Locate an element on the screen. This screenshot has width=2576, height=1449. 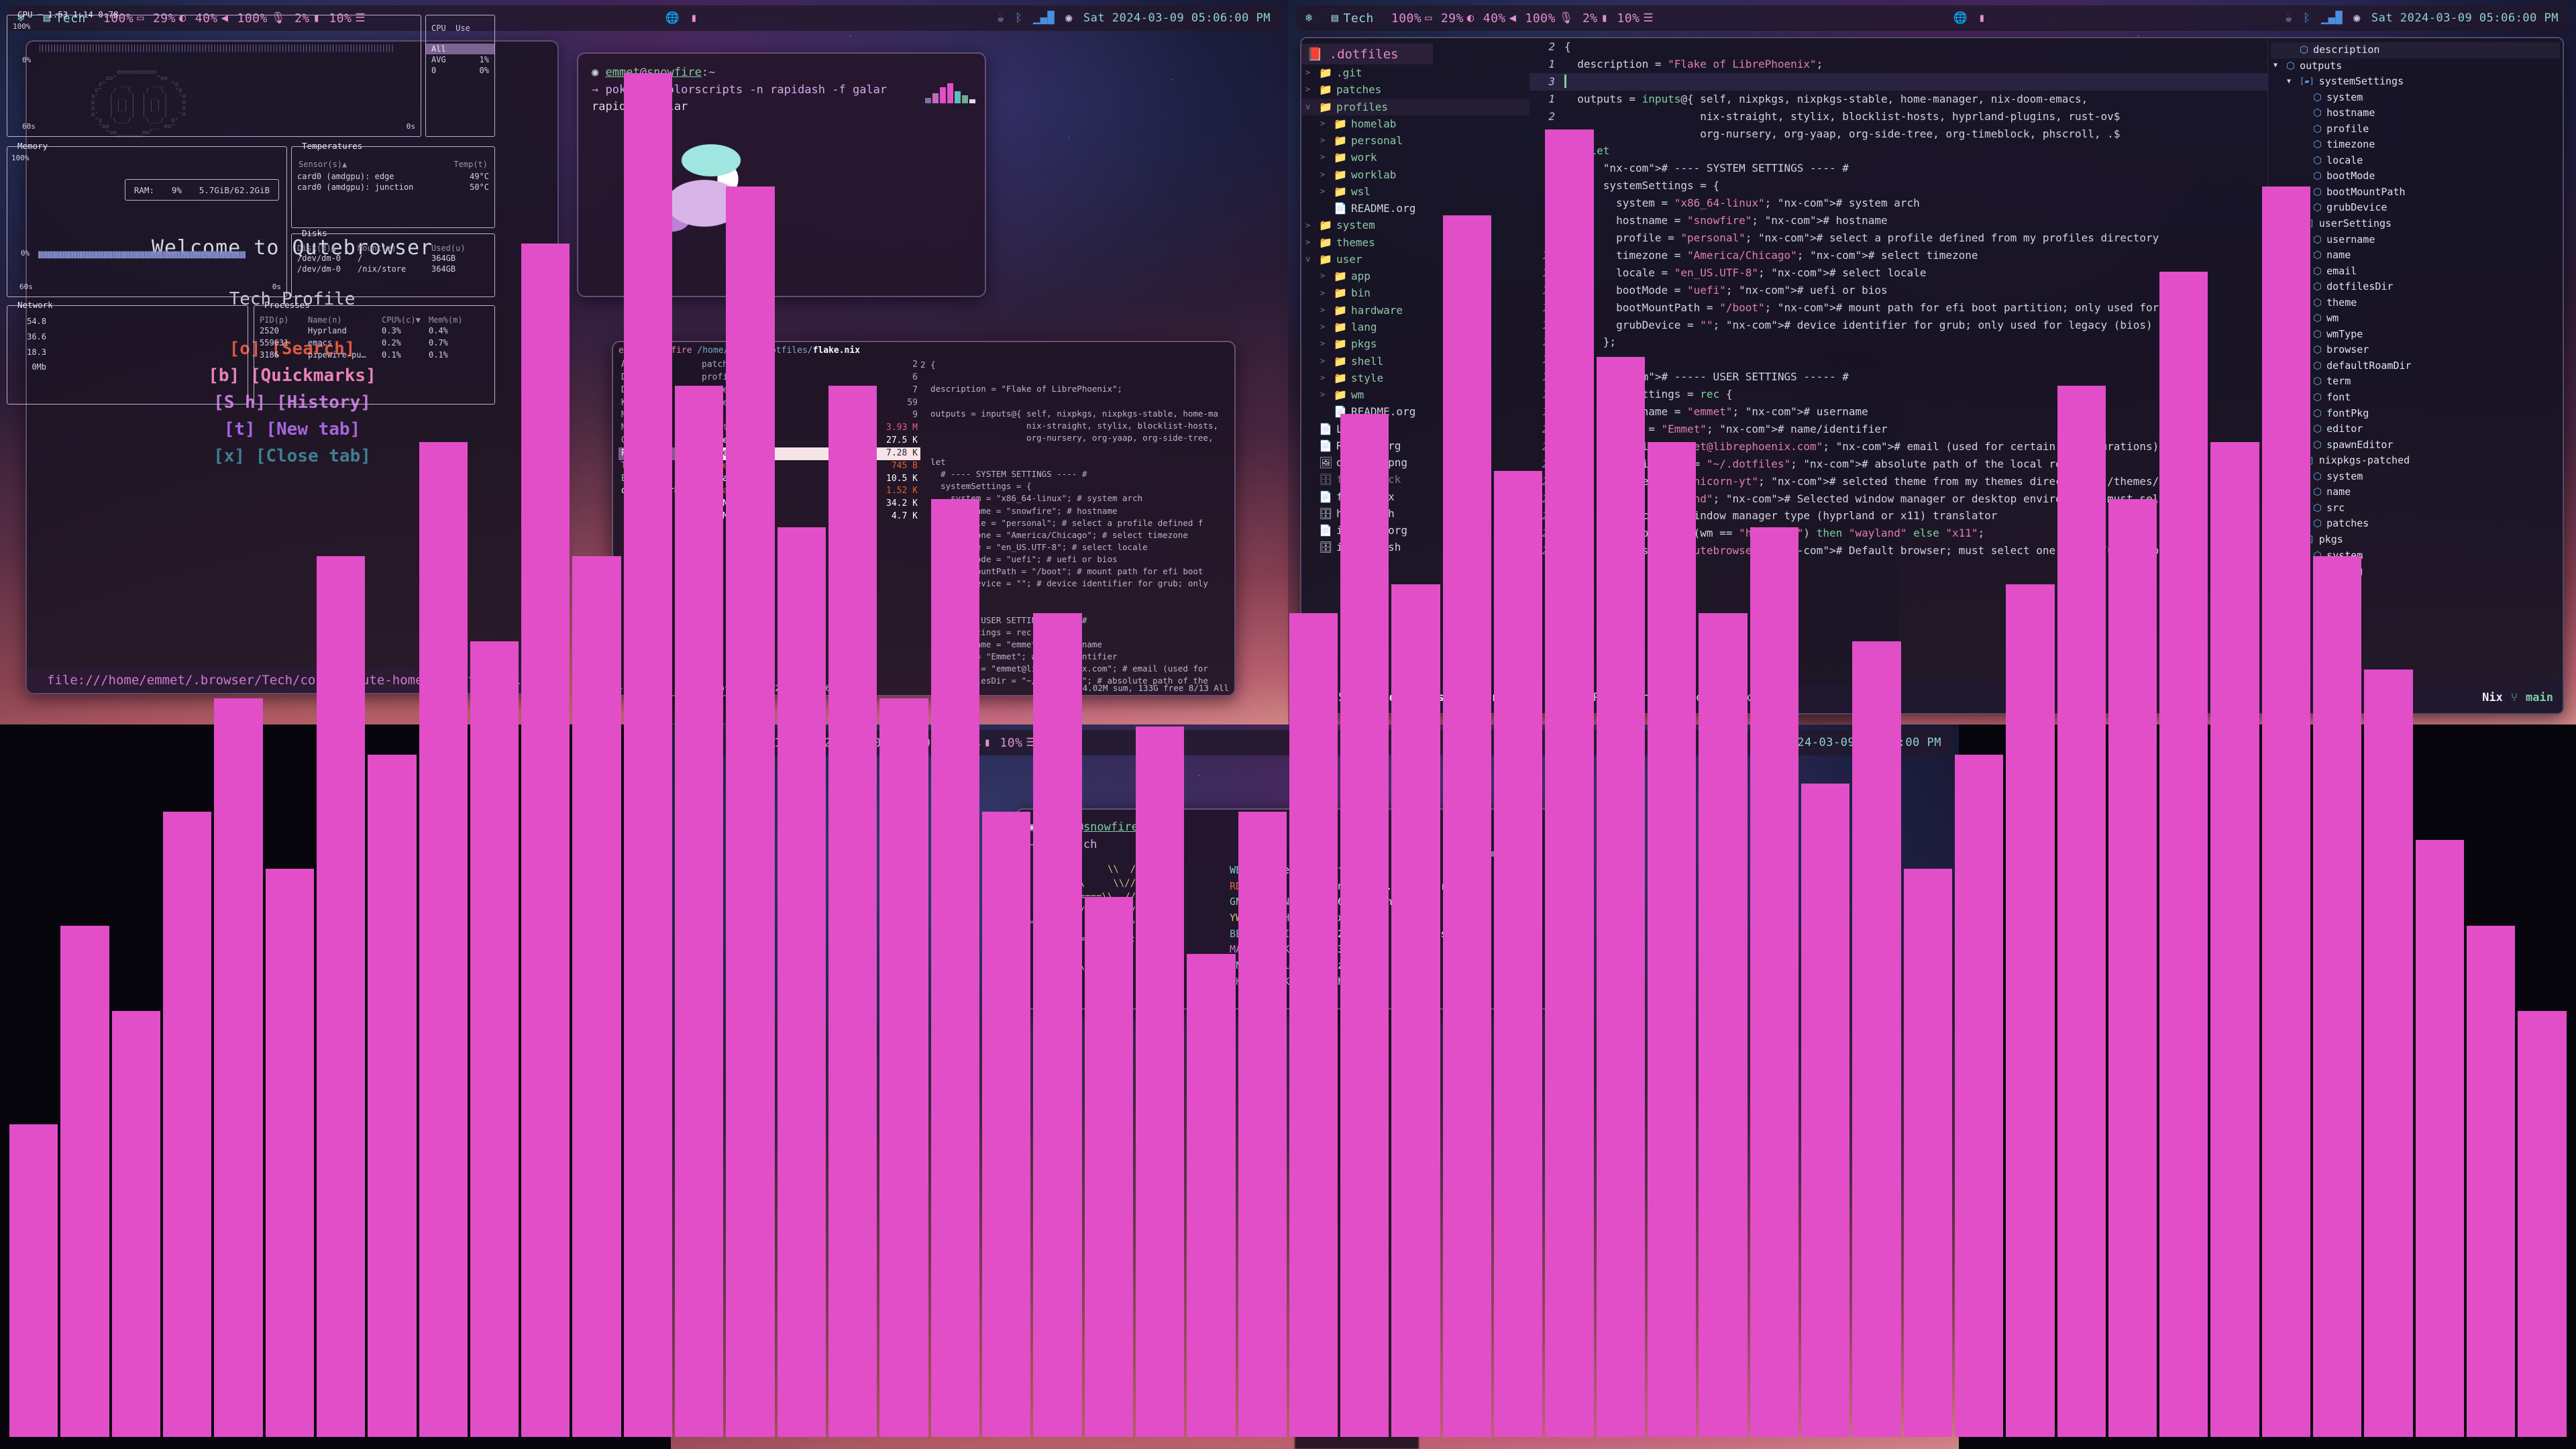
table-header-row: PID(p) Name(n) CPU%(c)▼ Mem%(m) is located at coordinates (374, 320).